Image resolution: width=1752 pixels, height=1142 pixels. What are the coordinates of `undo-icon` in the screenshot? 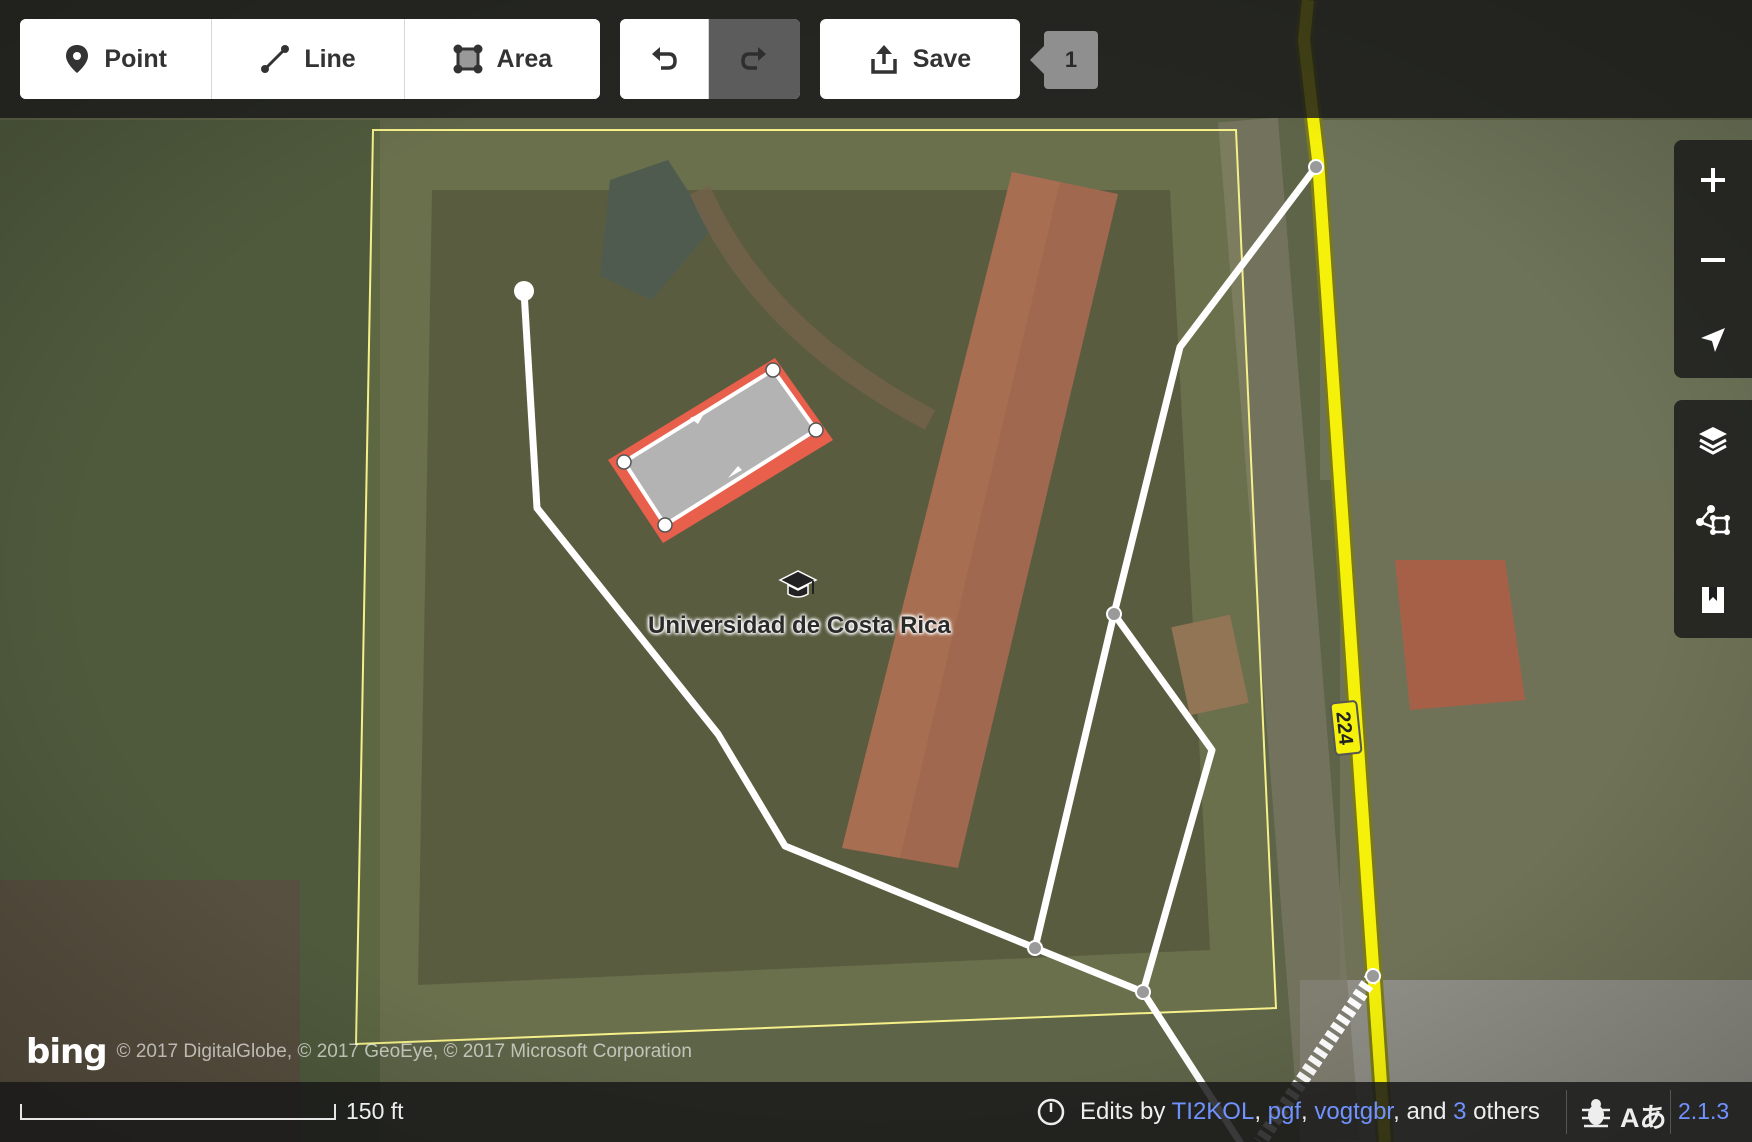 It's located at (664, 58).